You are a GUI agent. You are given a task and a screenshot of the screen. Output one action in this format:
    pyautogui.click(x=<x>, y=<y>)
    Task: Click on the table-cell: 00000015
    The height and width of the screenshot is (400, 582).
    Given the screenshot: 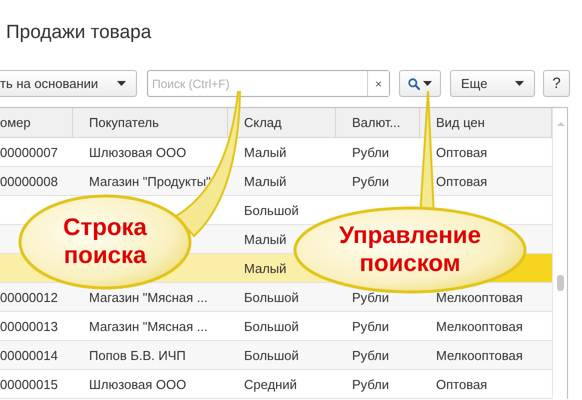 What is the action you would take?
    pyautogui.click(x=29, y=384)
    